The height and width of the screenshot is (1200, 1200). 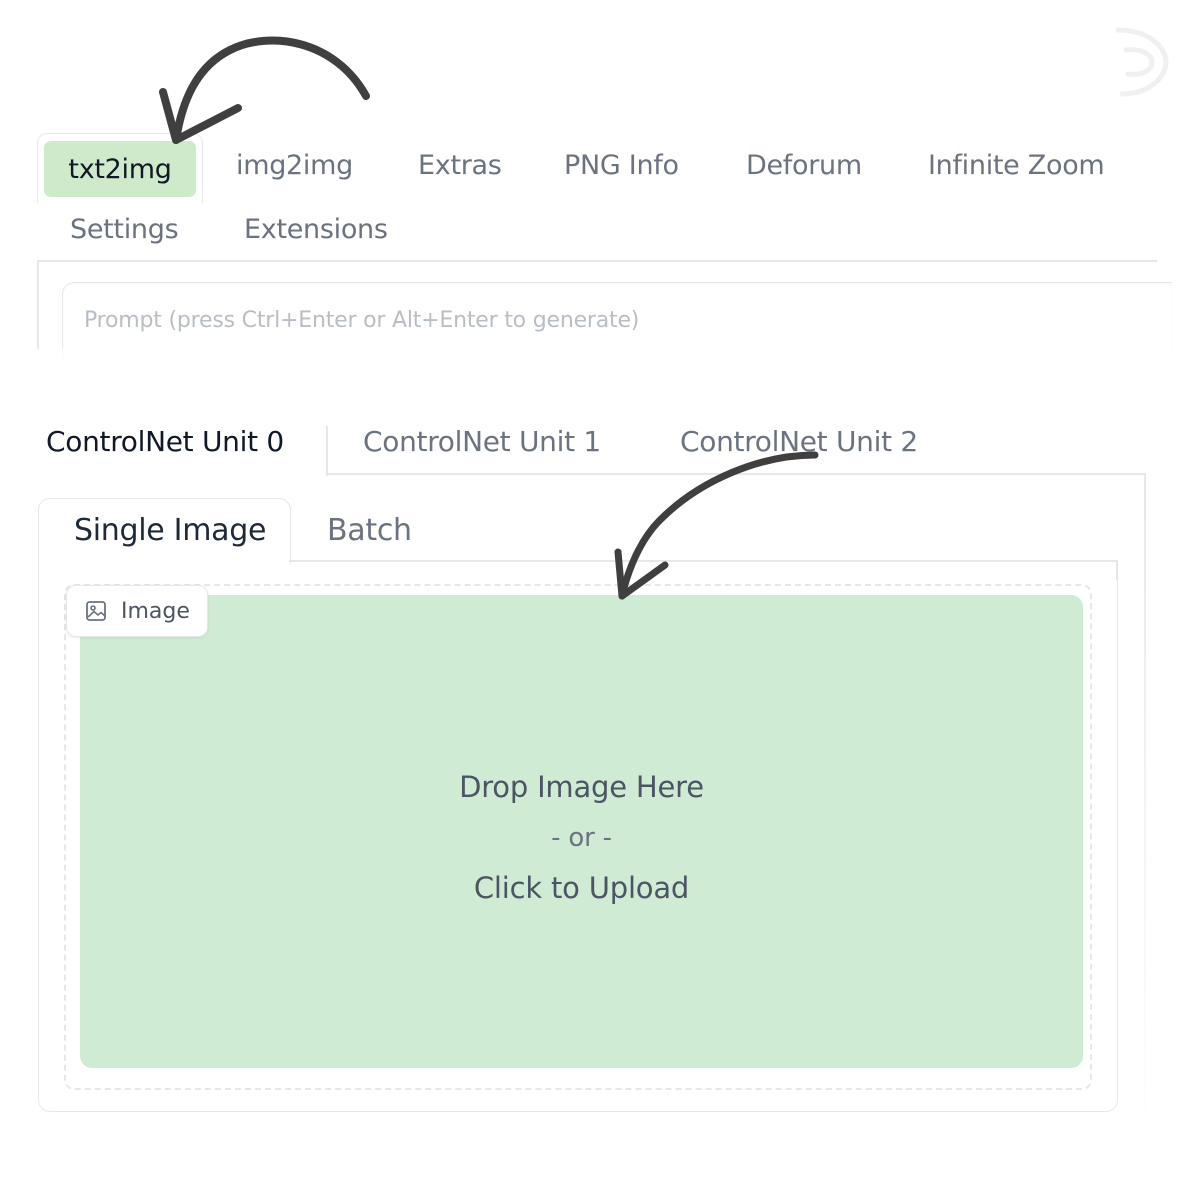 What do you see at coordinates (460, 165) in the screenshot?
I see `tab-extras: Extras` at bounding box center [460, 165].